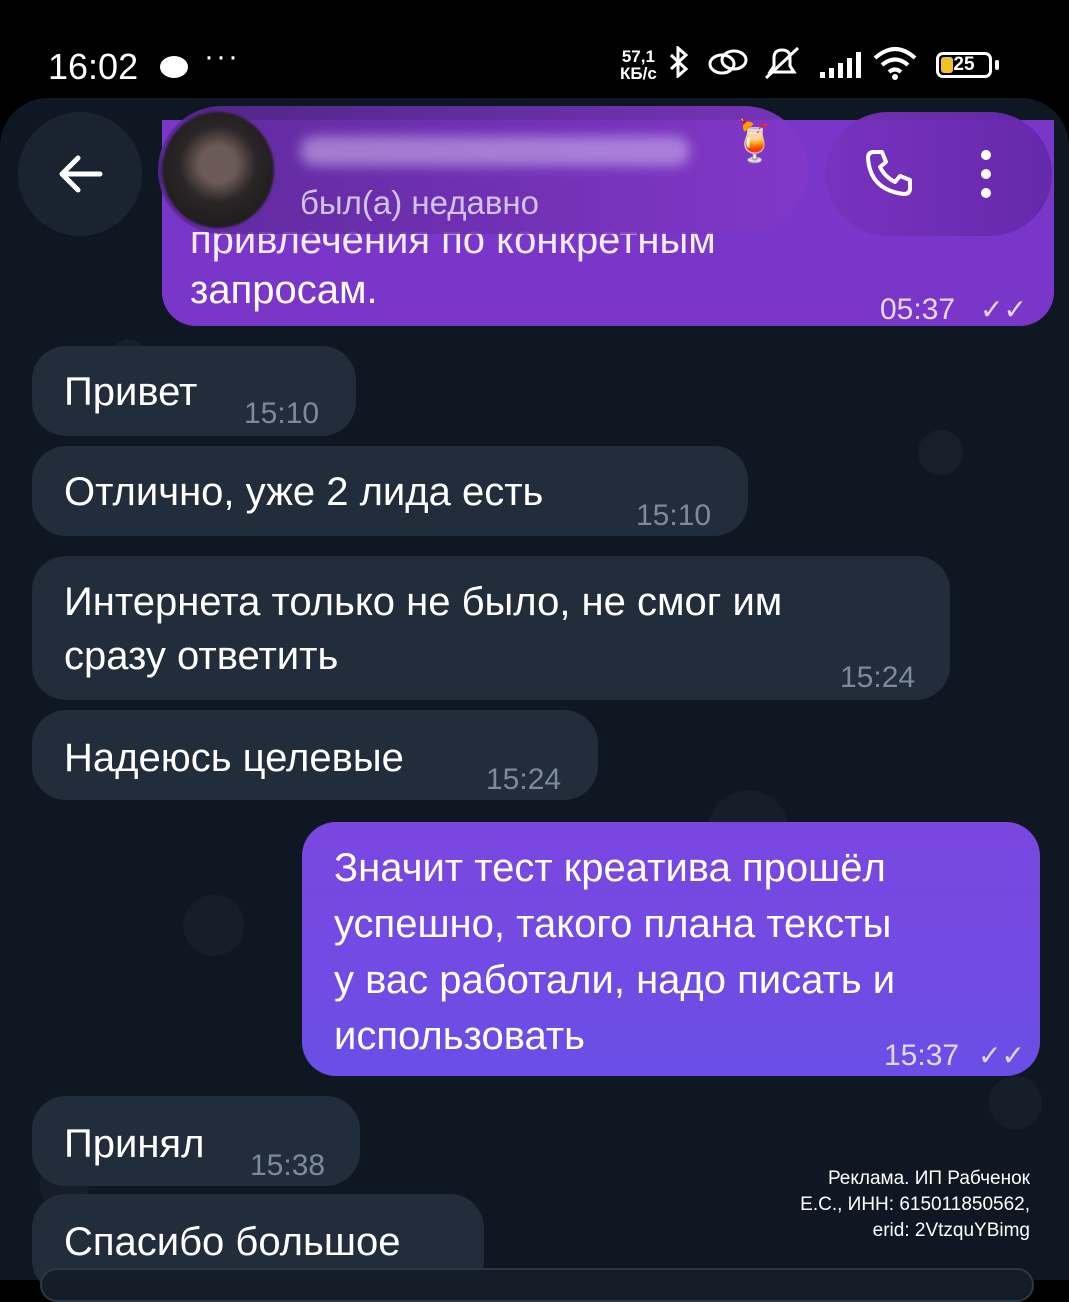 This screenshot has width=1069, height=1302. Describe the element at coordinates (915, 1204) in the screenshot. I see `ad-disclaimer-line: Е.С., ИНН: 615011850562,` at that location.